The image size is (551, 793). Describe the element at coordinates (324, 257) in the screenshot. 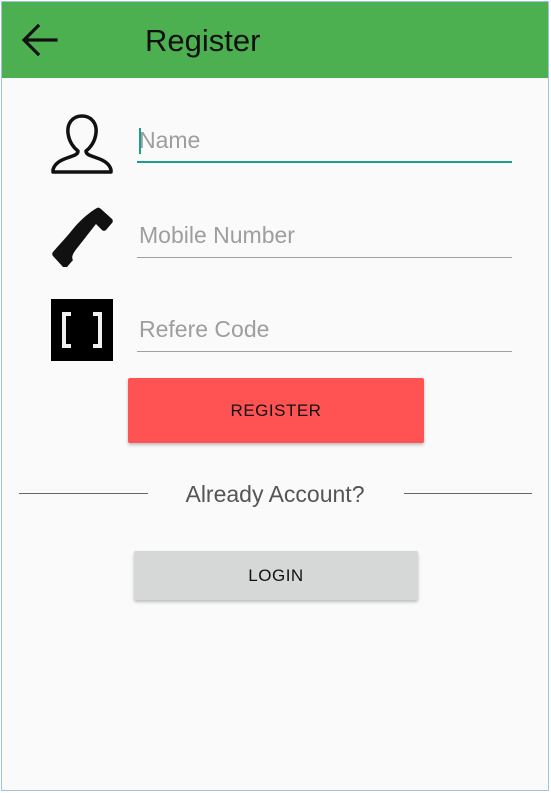

I see `mobile-underline` at that location.